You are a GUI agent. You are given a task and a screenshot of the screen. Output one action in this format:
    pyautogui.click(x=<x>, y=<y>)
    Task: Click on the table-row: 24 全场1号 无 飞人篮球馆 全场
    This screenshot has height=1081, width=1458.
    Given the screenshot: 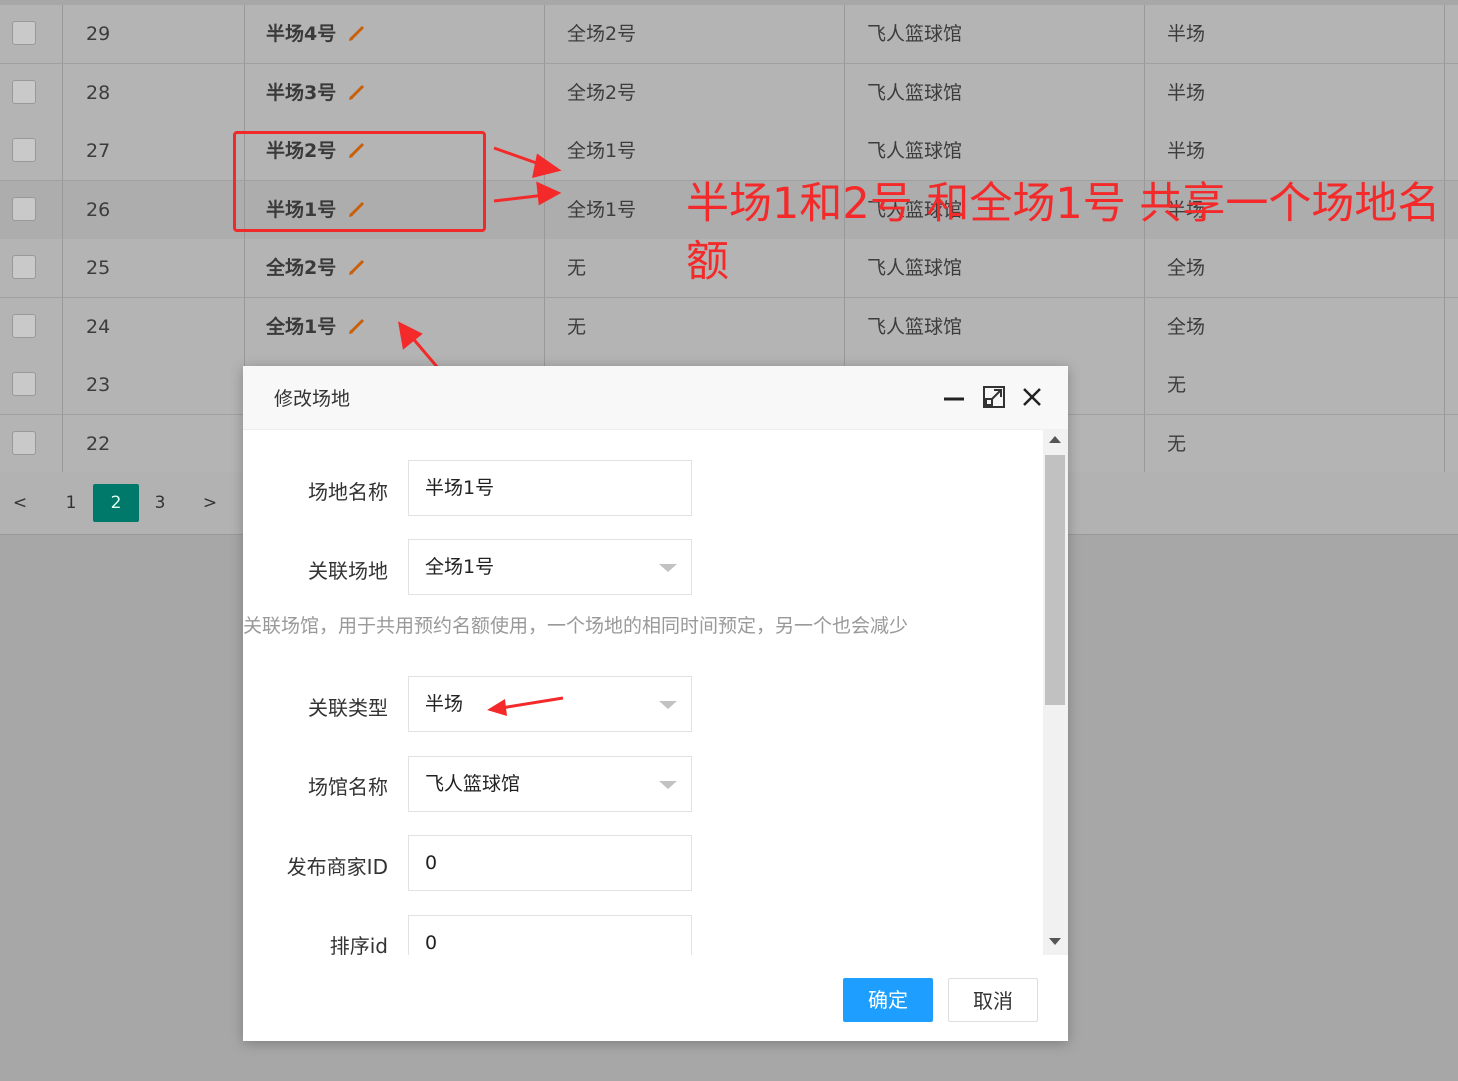 What is the action you would take?
    pyautogui.click(x=729, y=327)
    